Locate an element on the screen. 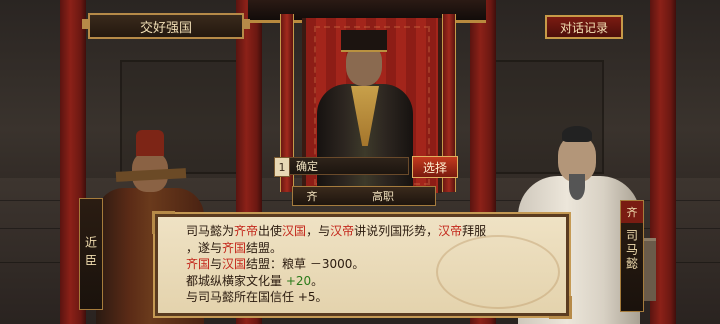 This screenshot has height=324, width=720. right-character-label: 齐 司马懿 is located at coordinates (632, 256).